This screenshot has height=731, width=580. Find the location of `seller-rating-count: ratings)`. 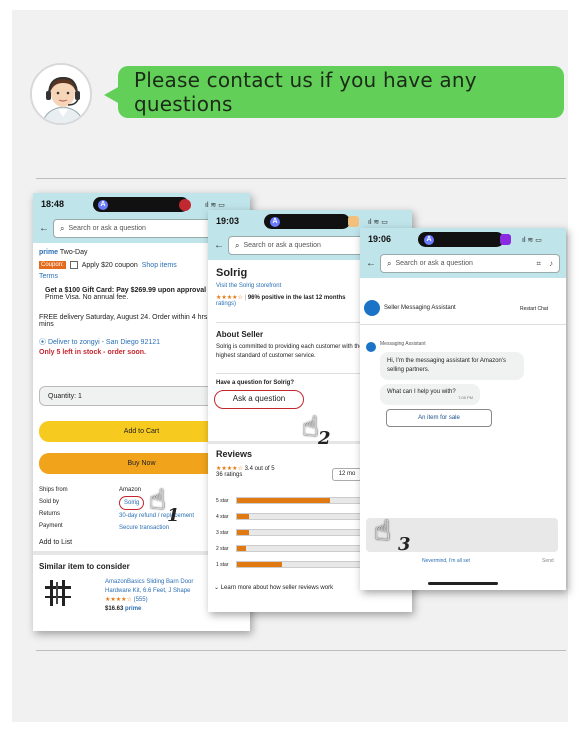

seller-rating-count: ratings) is located at coordinates (281, 304).